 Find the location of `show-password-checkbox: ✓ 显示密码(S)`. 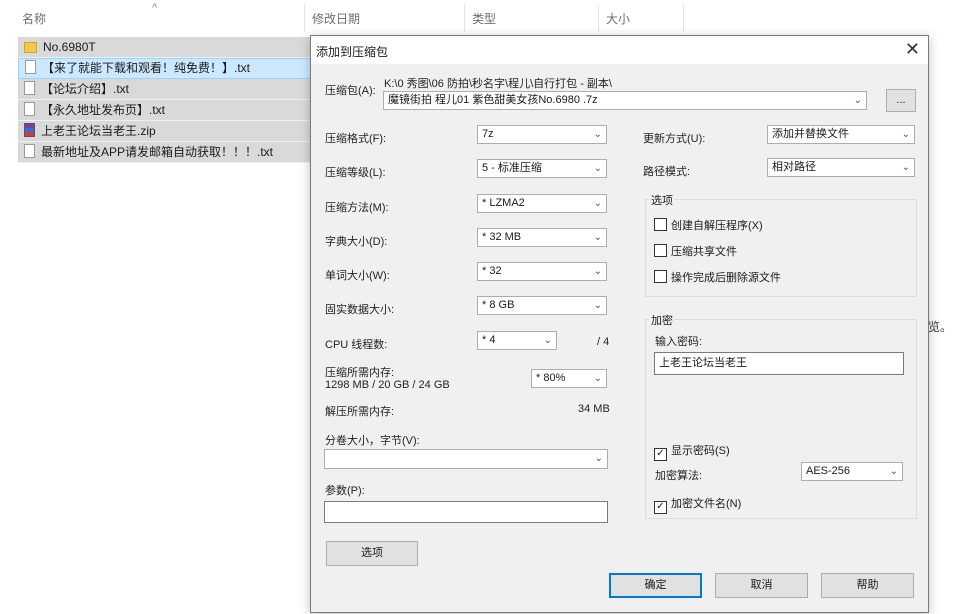

show-password-checkbox: ✓ 显示密码(S) is located at coordinates (692, 451).